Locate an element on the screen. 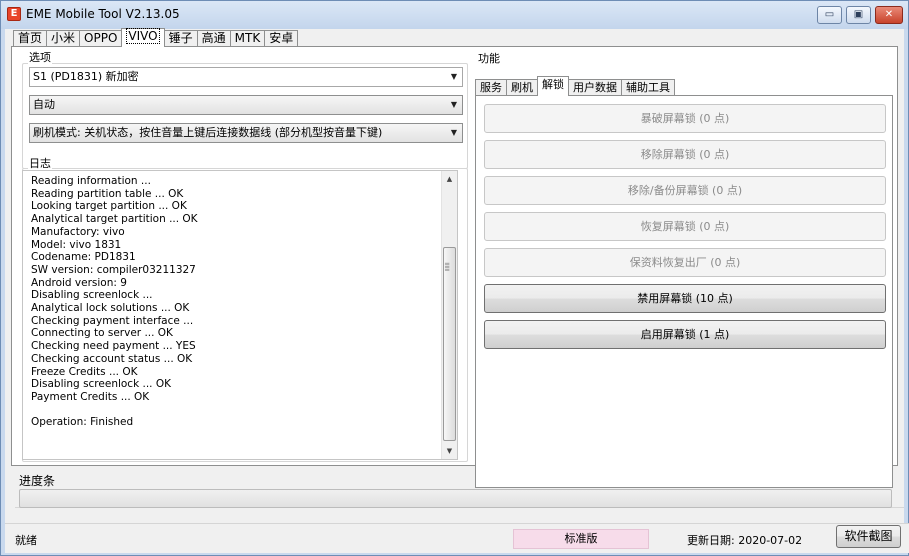 The width and height of the screenshot is (909, 556). function-subtabs: 服务 刷机 解锁 用户数据 辅助工具 is located at coordinates (575, 86).